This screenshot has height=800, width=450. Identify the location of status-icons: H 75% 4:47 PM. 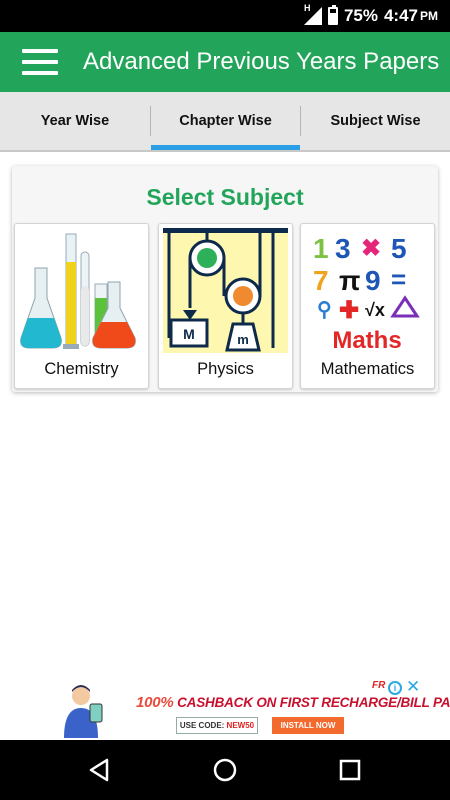
(370, 15).